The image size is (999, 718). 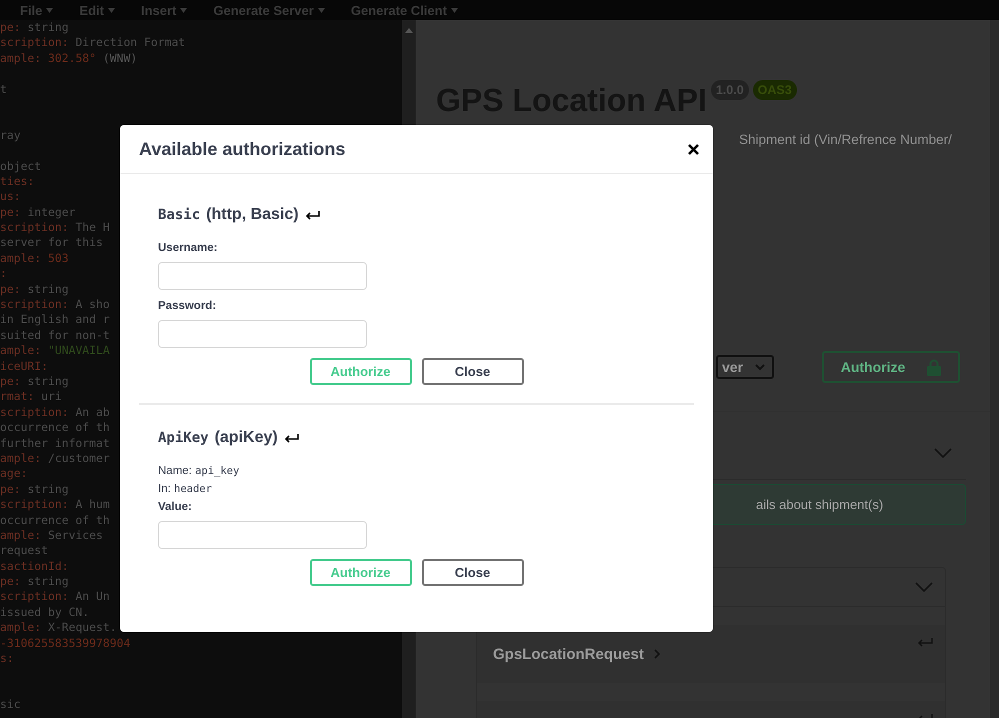 I want to click on yaml-key: age:, so click(x=14, y=473).